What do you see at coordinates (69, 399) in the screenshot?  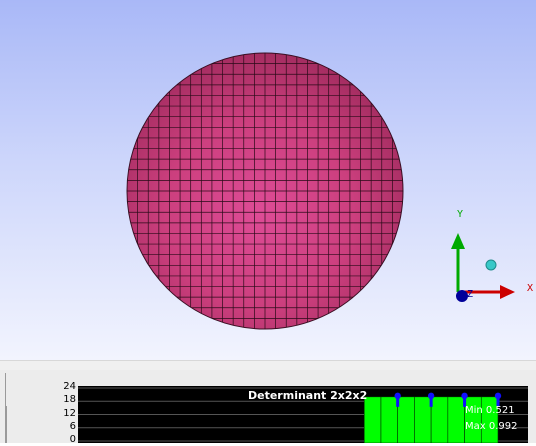 I see `y-tick-label: 18` at bounding box center [69, 399].